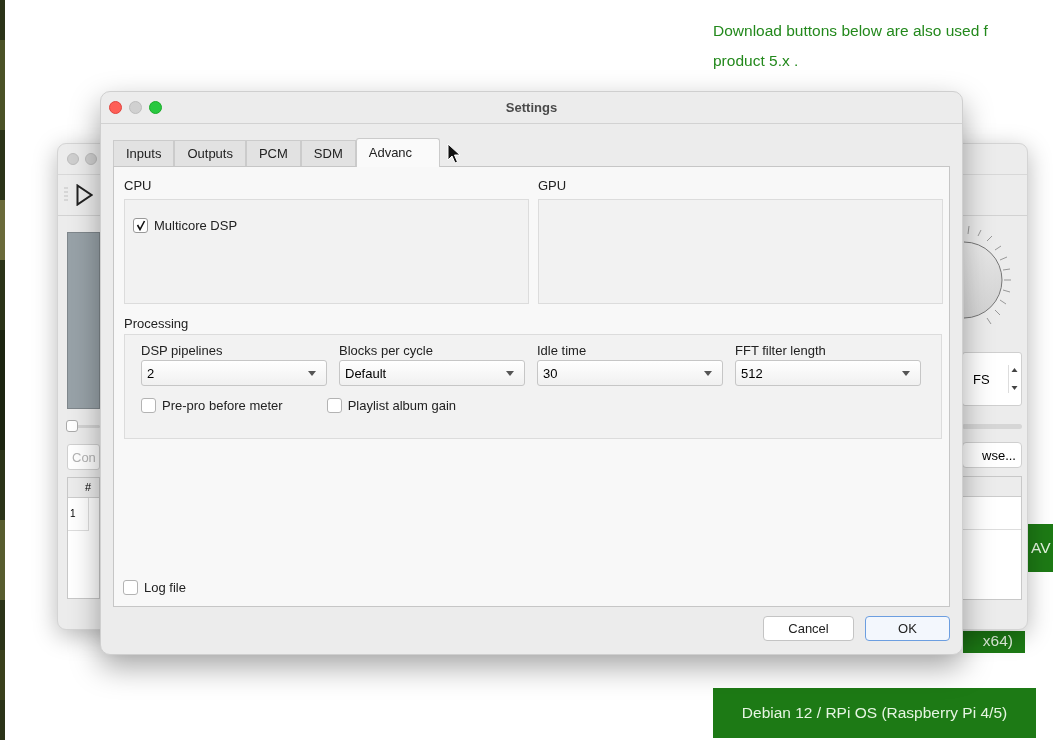  What do you see at coordinates (273, 153) in the screenshot?
I see `tab: PCM` at bounding box center [273, 153].